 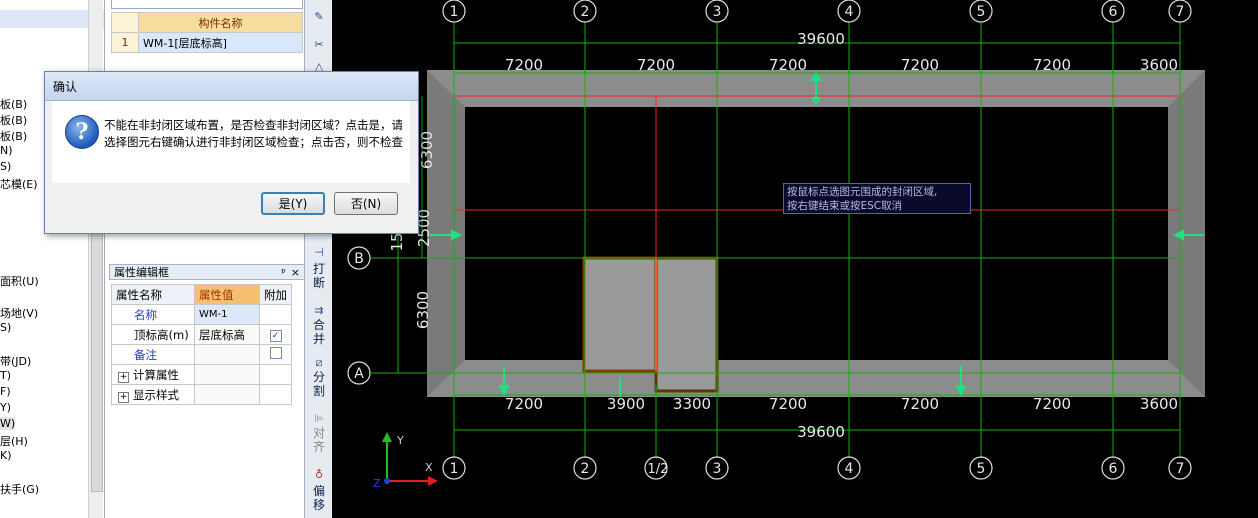 I want to click on scrollbar-thumb, so click(x=97, y=351).